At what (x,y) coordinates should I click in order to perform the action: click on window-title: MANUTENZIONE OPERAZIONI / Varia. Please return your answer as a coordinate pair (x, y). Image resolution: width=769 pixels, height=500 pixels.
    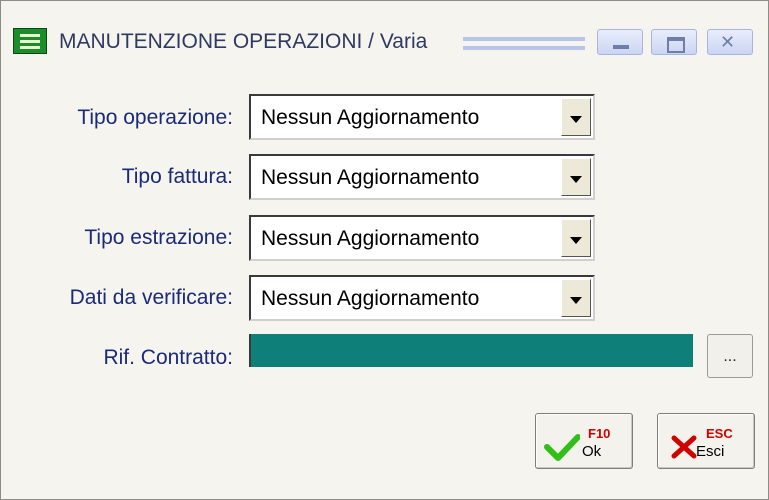
    Looking at the image, I should click on (243, 41).